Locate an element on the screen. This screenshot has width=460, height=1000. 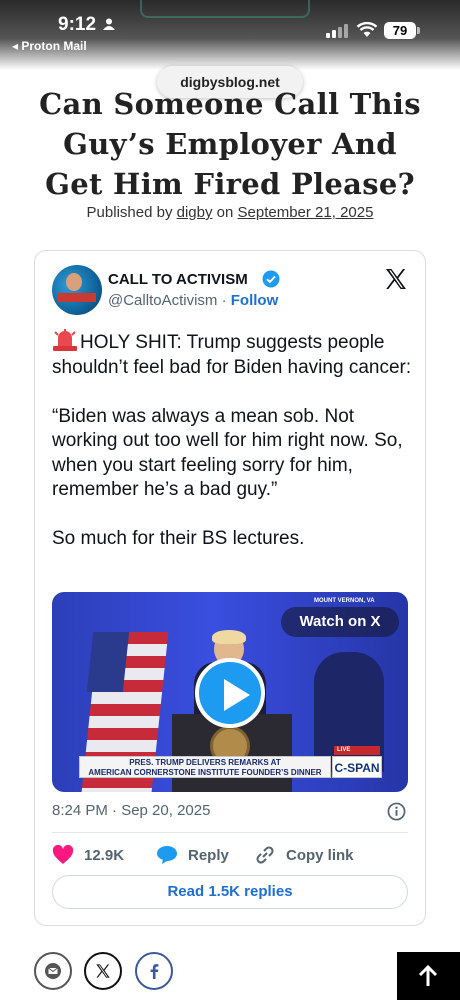
published-prefix: Published by is located at coordinates (129, 212).